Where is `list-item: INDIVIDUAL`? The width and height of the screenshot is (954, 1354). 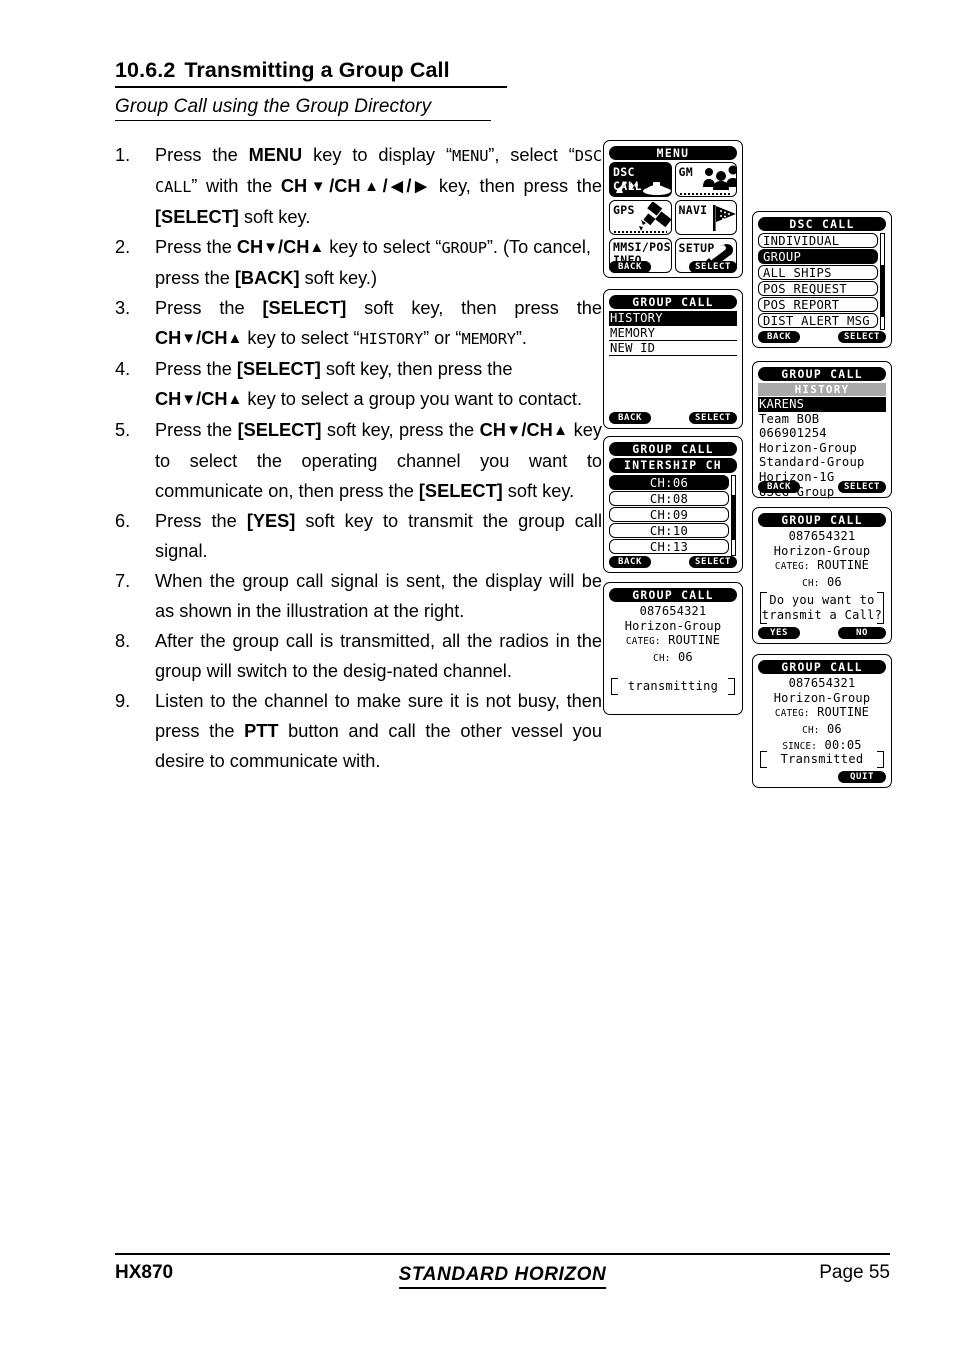 list-item: INDIVIDUAL is located at coordinates (818, 240).